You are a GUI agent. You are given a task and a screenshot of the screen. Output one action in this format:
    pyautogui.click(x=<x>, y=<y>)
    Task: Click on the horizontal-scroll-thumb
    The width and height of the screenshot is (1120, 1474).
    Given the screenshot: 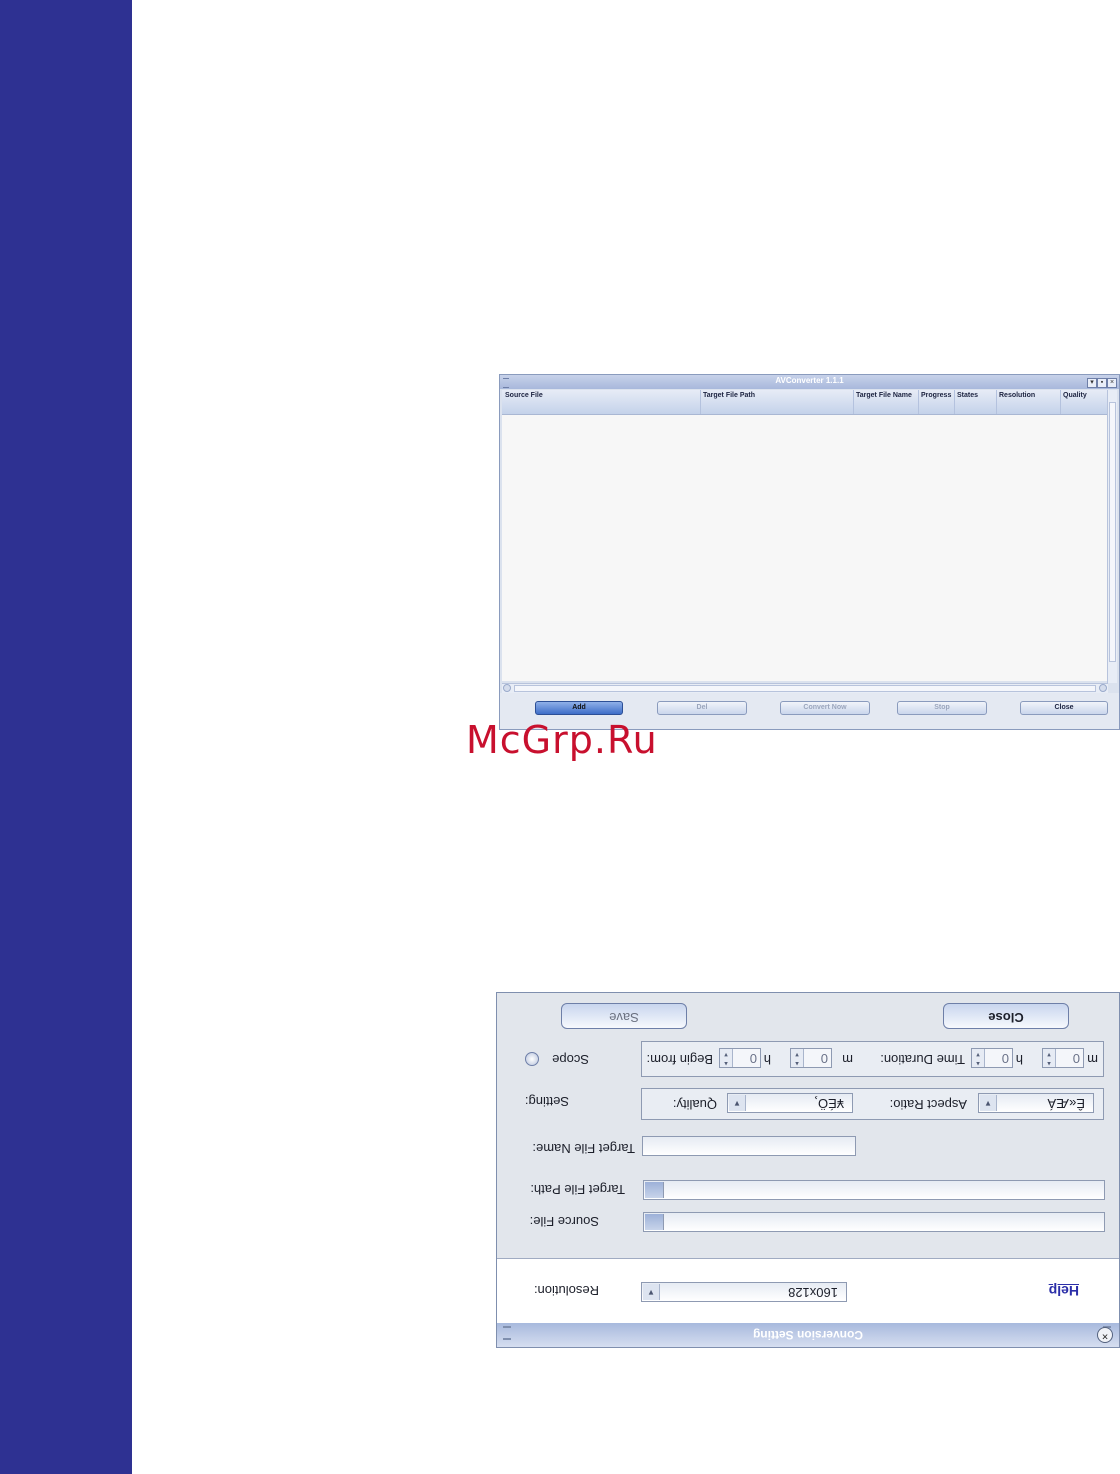 What is the action you would take?
    pyautogui.click(x=805, y=688)
    